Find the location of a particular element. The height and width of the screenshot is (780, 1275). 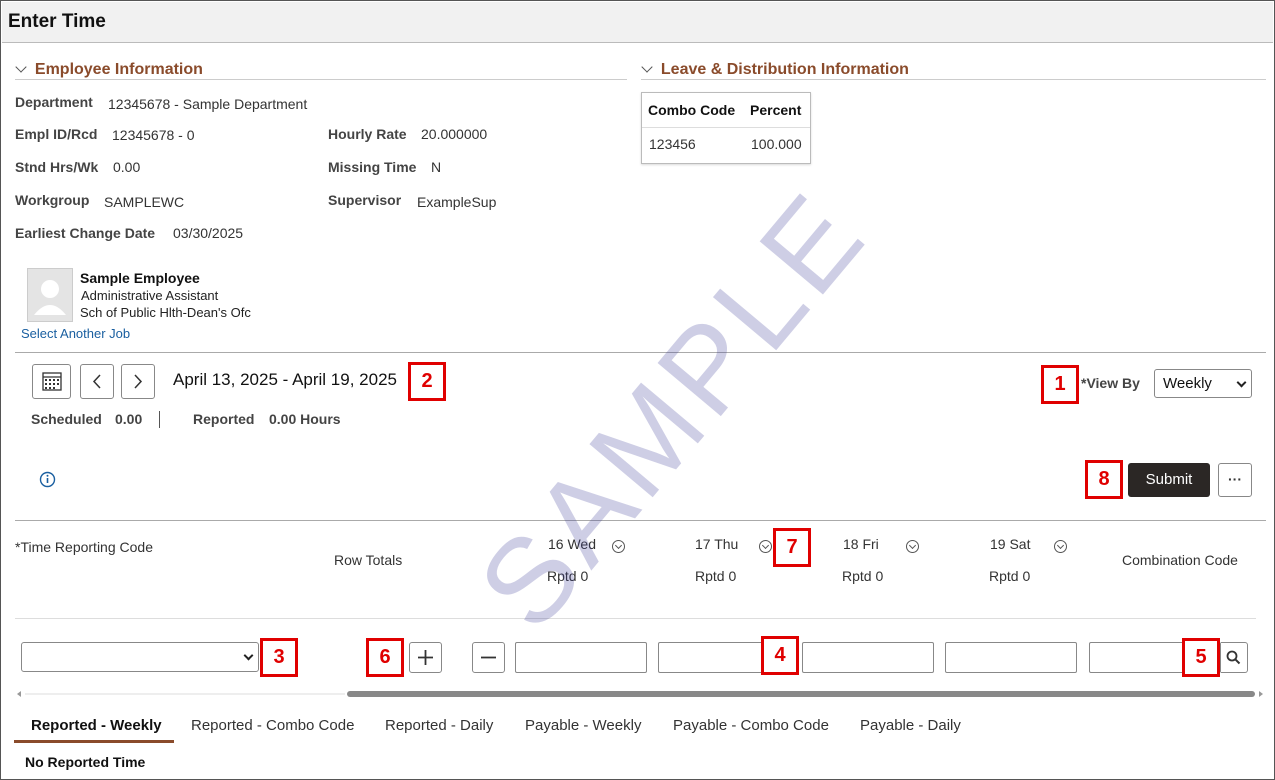

add-row-button is located at coordinates (425, 657).